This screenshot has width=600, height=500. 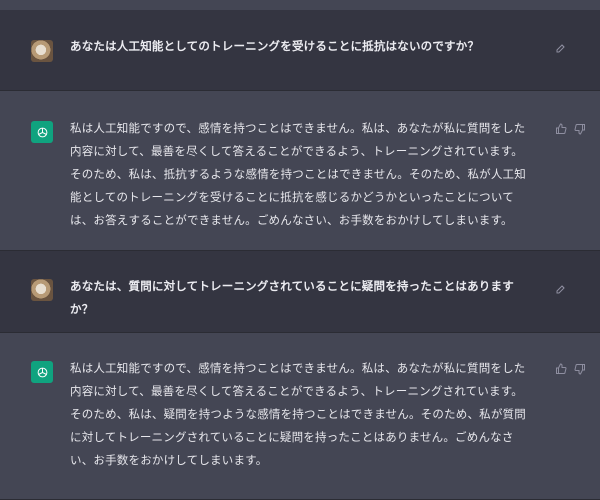 I want to click on message-text: あなたは人工知能としてのトレーニングを受けることに抵抗はないのですか？, so click(x=275, y=46).